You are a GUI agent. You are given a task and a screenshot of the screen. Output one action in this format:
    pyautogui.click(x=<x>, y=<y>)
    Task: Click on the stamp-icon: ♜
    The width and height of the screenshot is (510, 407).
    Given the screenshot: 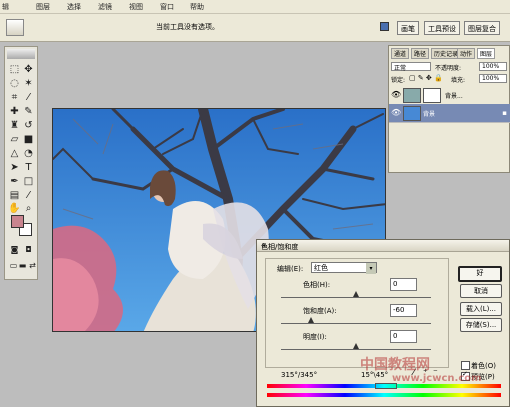 What is the action you would take?
    pyautogui.click(x=14, y=125)
    